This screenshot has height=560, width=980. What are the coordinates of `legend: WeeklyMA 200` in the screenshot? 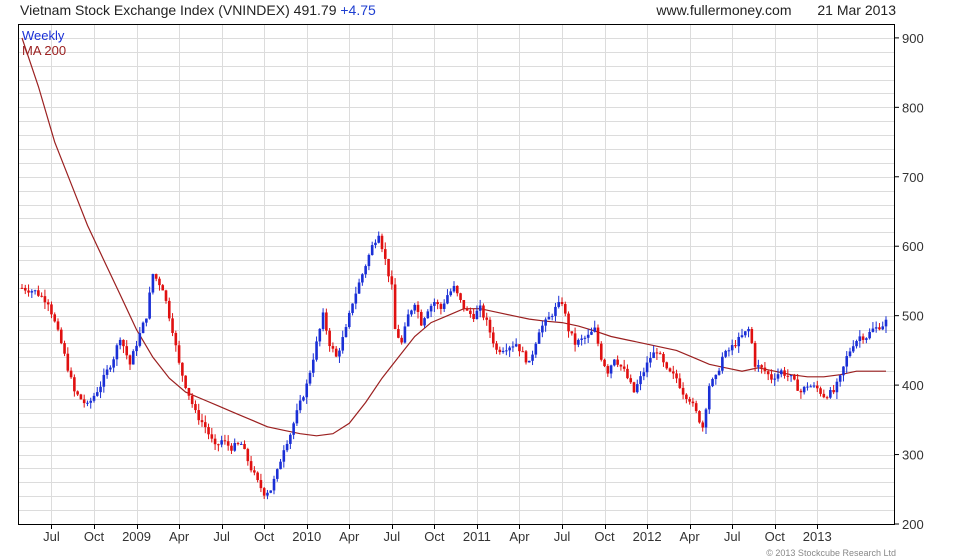 It's located at (44, 43).